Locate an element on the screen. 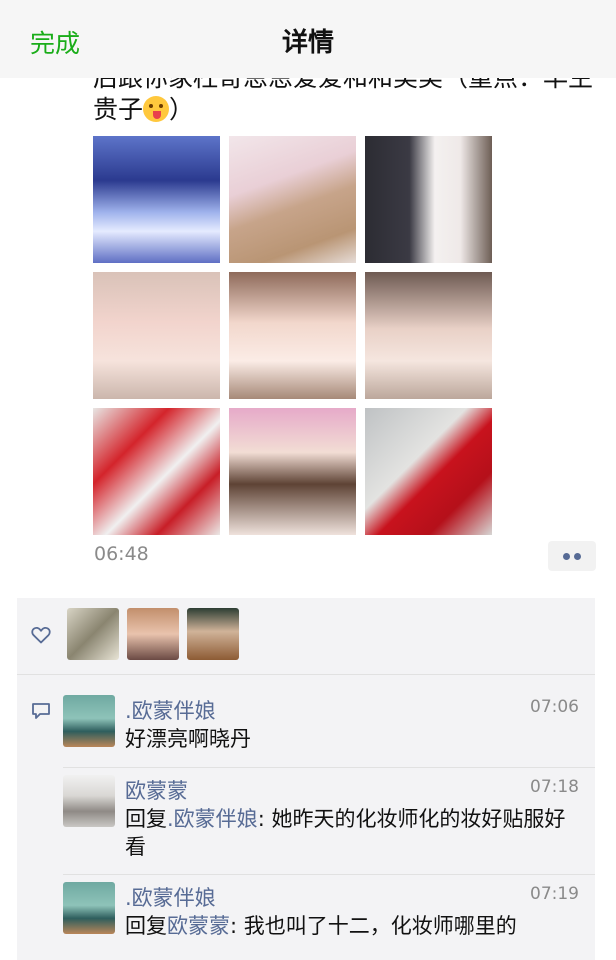  photo-gift-basket is located at coordinates (292, 199).